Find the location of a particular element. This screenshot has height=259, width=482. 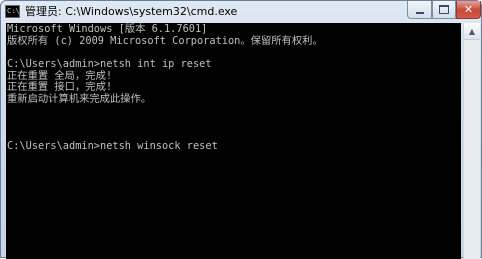

minimize-icon is located at coordinates (419, 12).